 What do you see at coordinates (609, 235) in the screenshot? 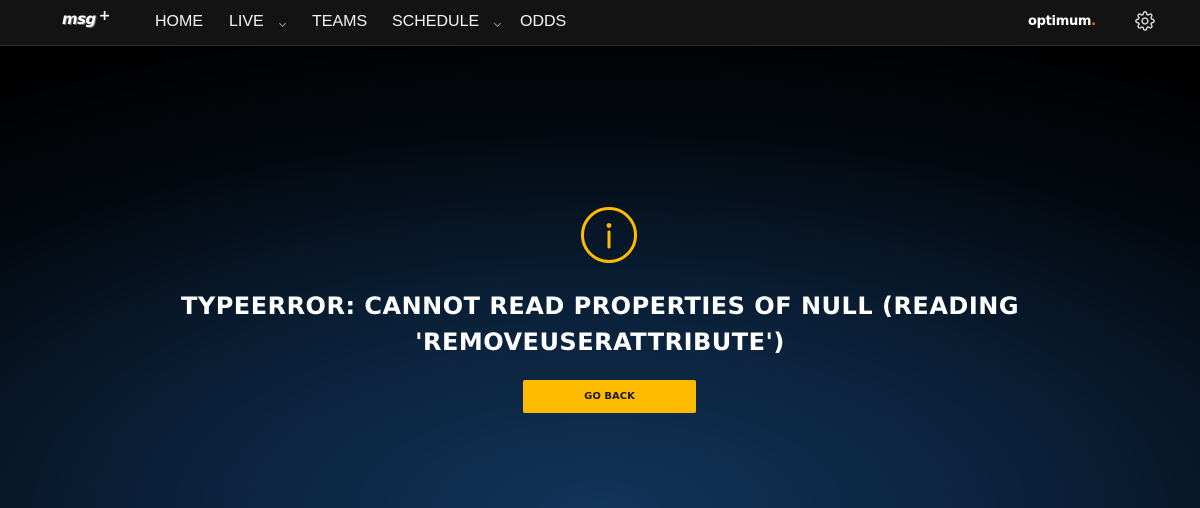
I see `info-icon` at bounding box center [609, 235].